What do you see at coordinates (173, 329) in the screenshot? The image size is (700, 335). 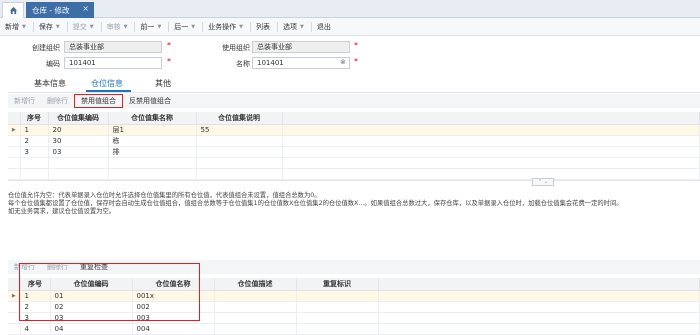 I see `table-cell-name: 004` at bounding box center [173, 329].